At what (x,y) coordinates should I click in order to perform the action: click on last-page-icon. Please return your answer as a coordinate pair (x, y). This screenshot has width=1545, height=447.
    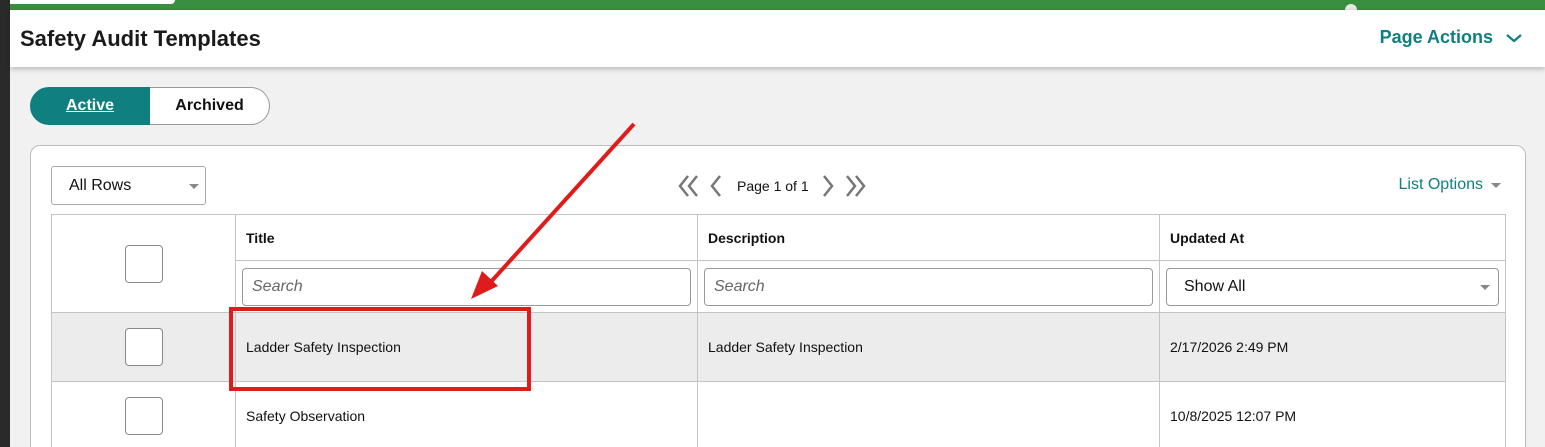
    Looking at the image, I should click on (855, 186).